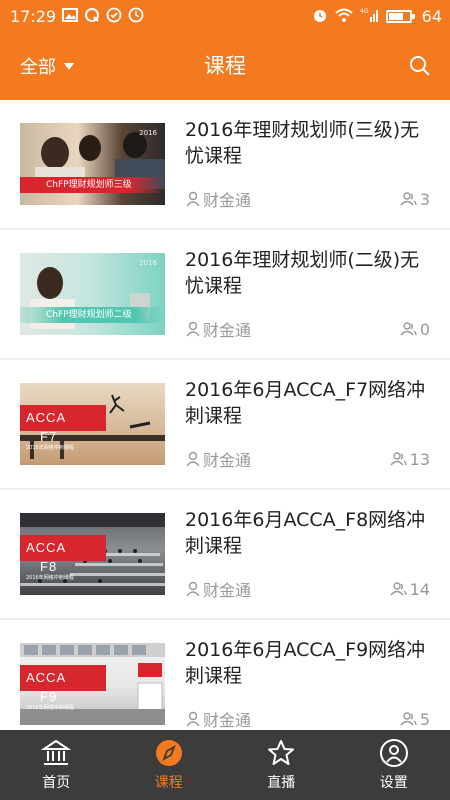 Image resolution: width=450 pixels, height=800 pixels. Describe the element at coordinates (370, 16) in the screenshot. I see `cell-signal-icon: 4G` at that location.